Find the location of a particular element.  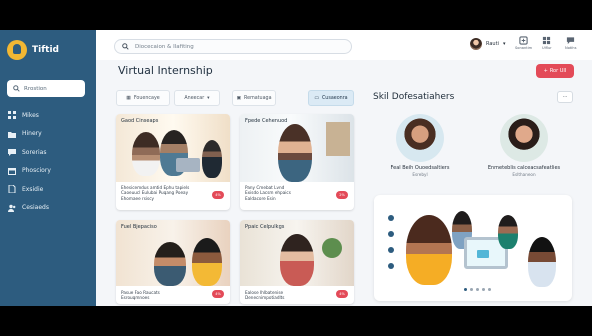

tab-fouencaye: ▦ Fouencaye is located at coordinates (143, 98).